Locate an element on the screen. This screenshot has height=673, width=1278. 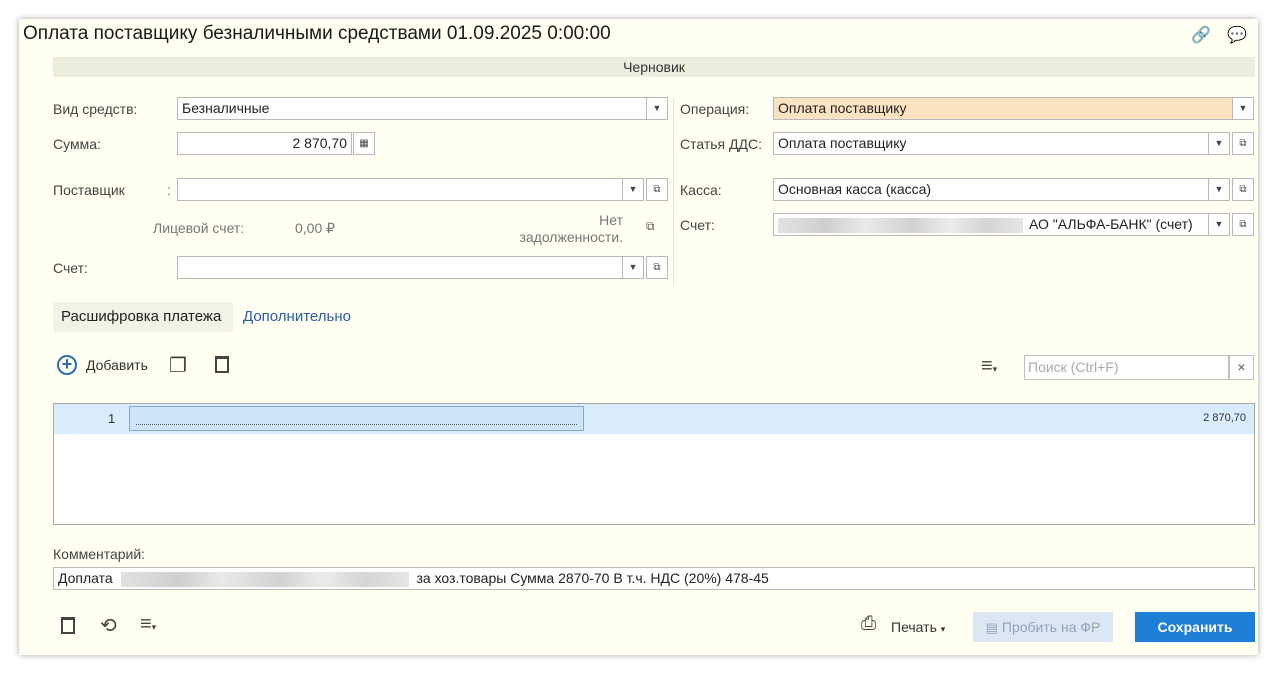
vid-field: Безналичные is located at coordinates (414, 108).